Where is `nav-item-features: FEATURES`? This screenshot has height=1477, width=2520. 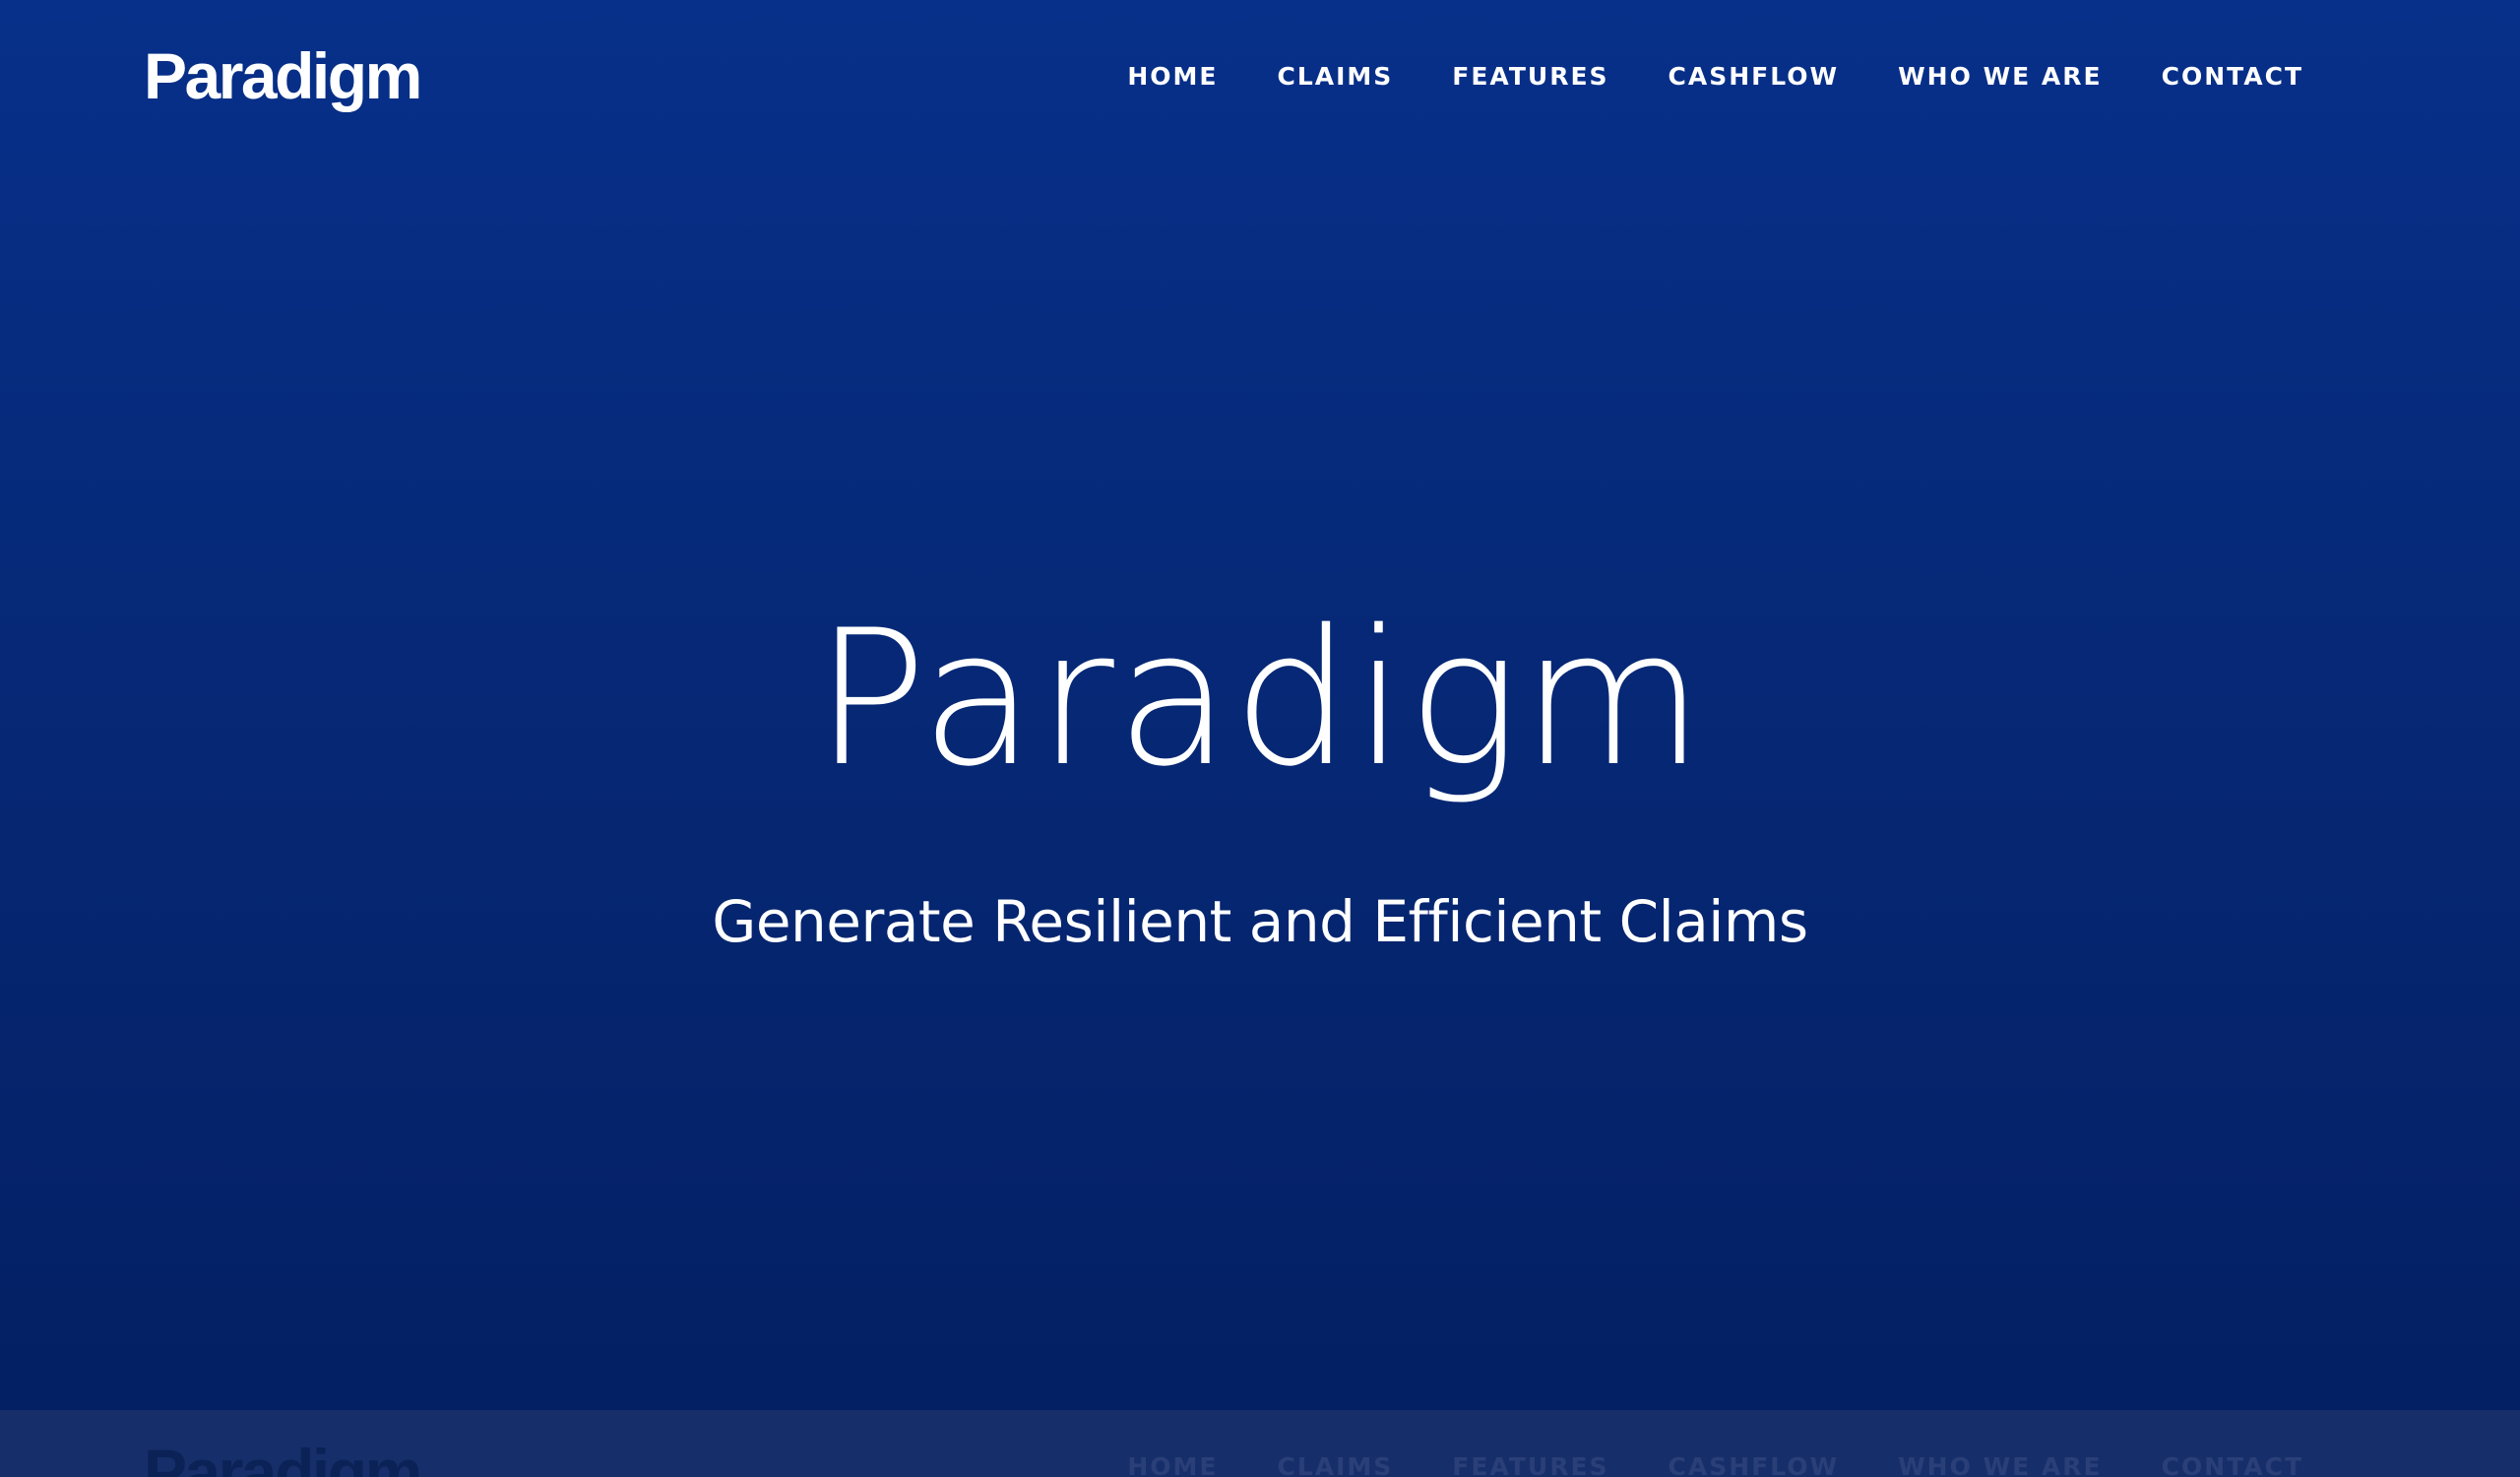
nav-item-features: FEATURES is located at coordinates (1530, 76).